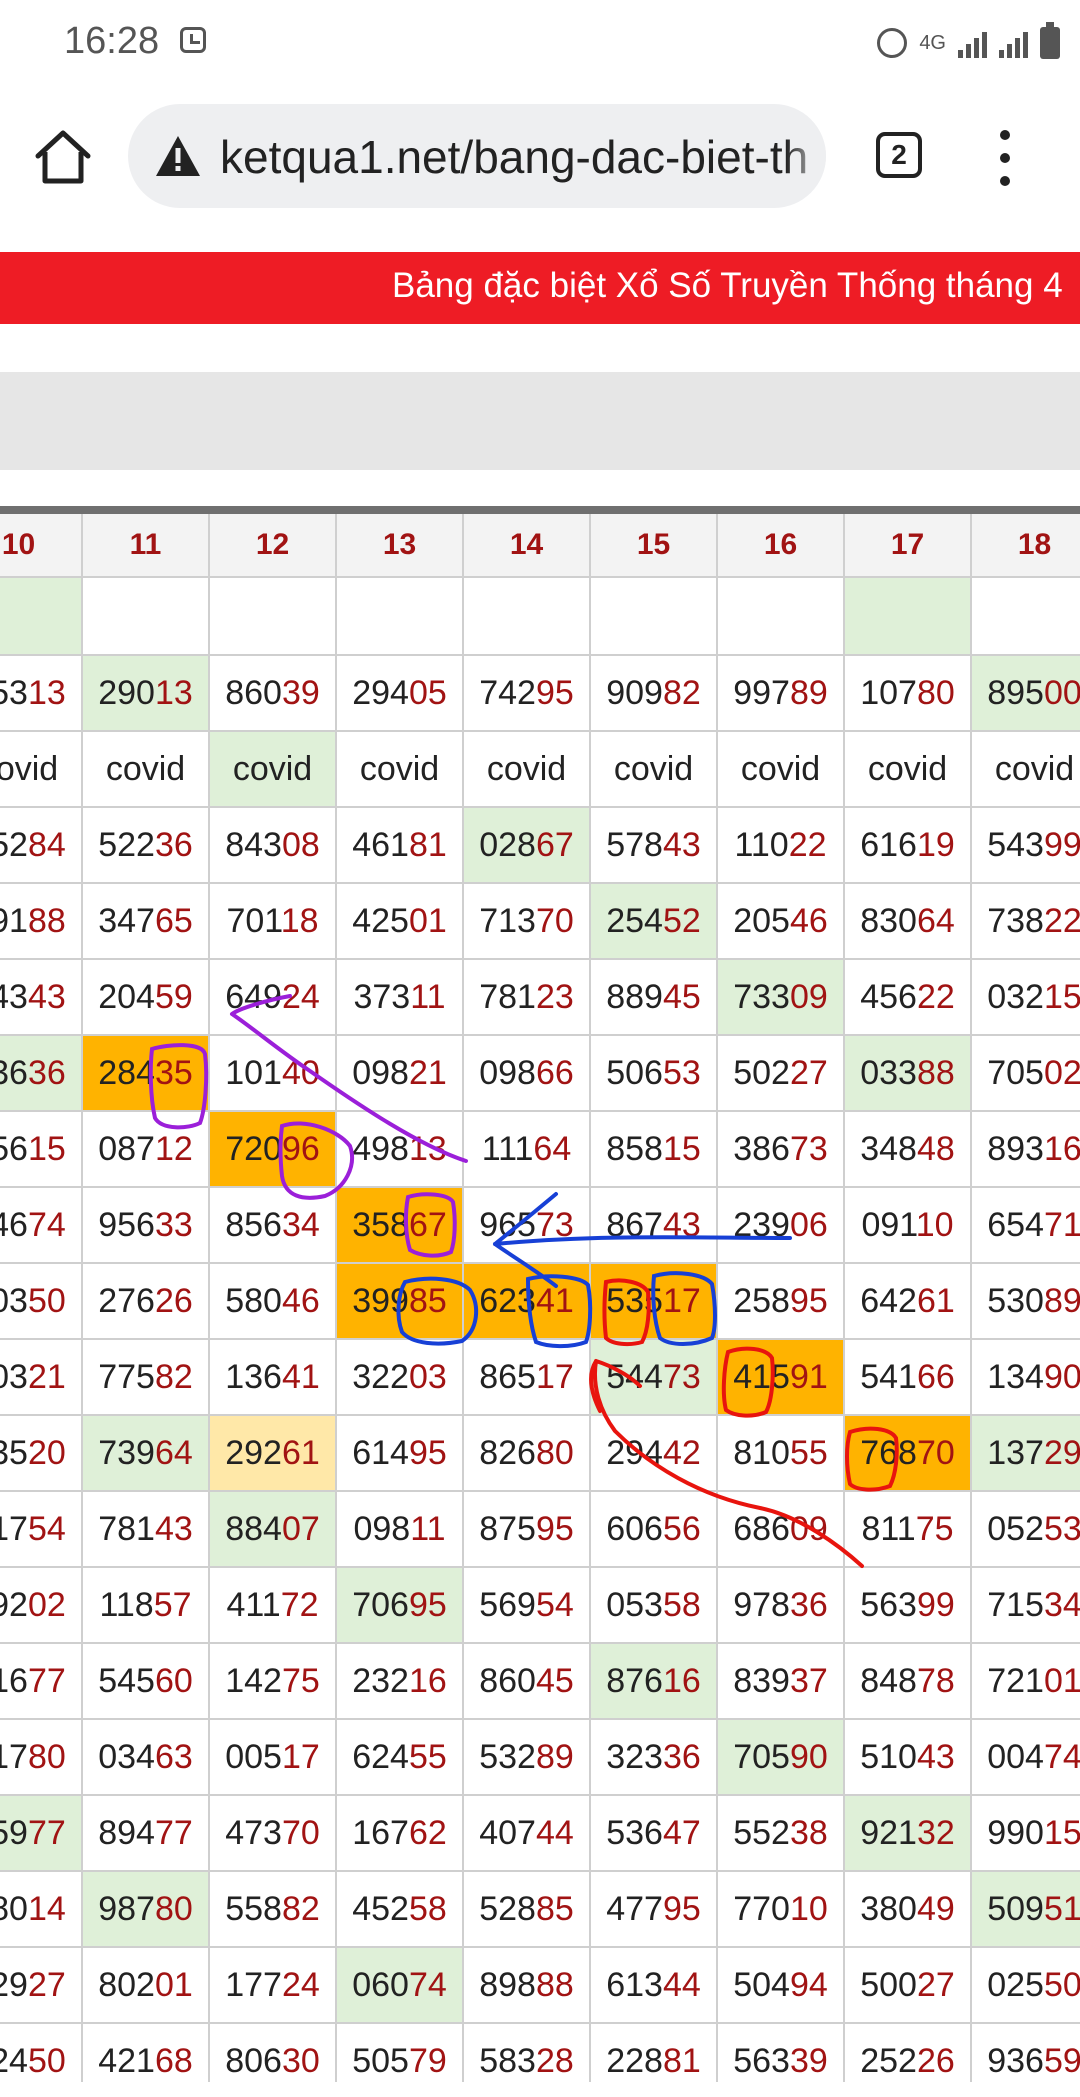  I want to click on status-icons: 4G, so click(968, 43).